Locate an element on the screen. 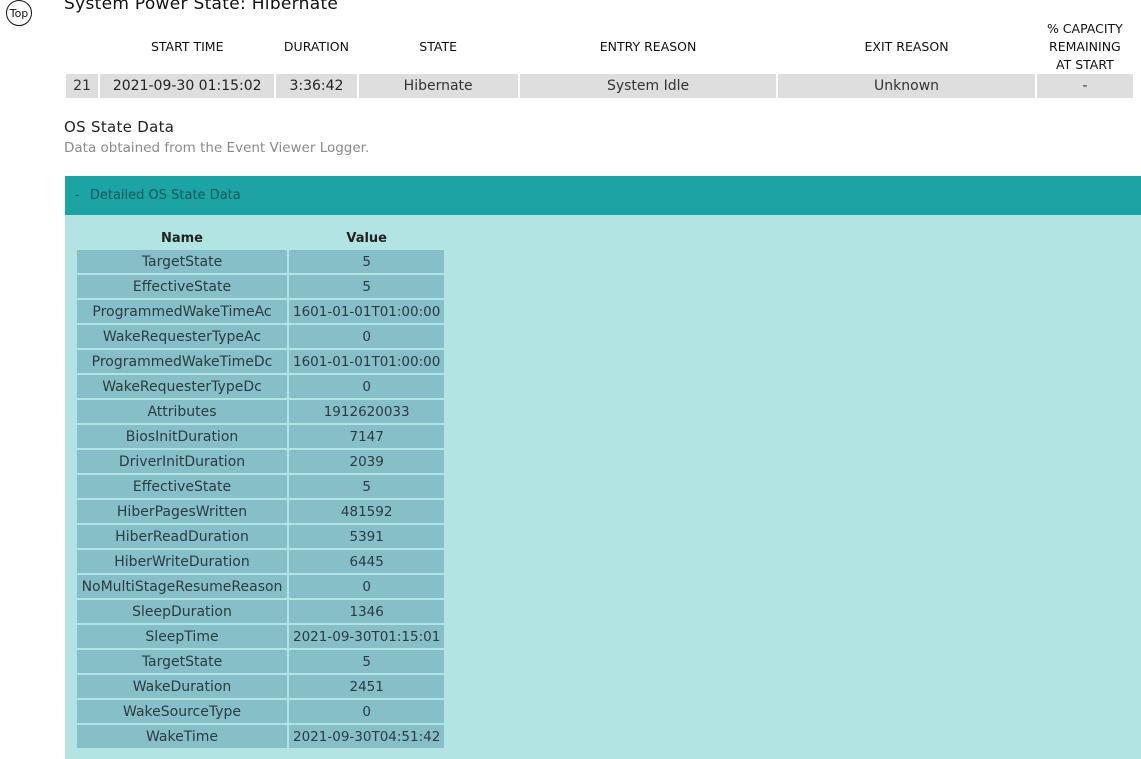 The image size is (1141, 759). row-value: 2021-09-30T01:15:01 is located at coordinates (367, 636).